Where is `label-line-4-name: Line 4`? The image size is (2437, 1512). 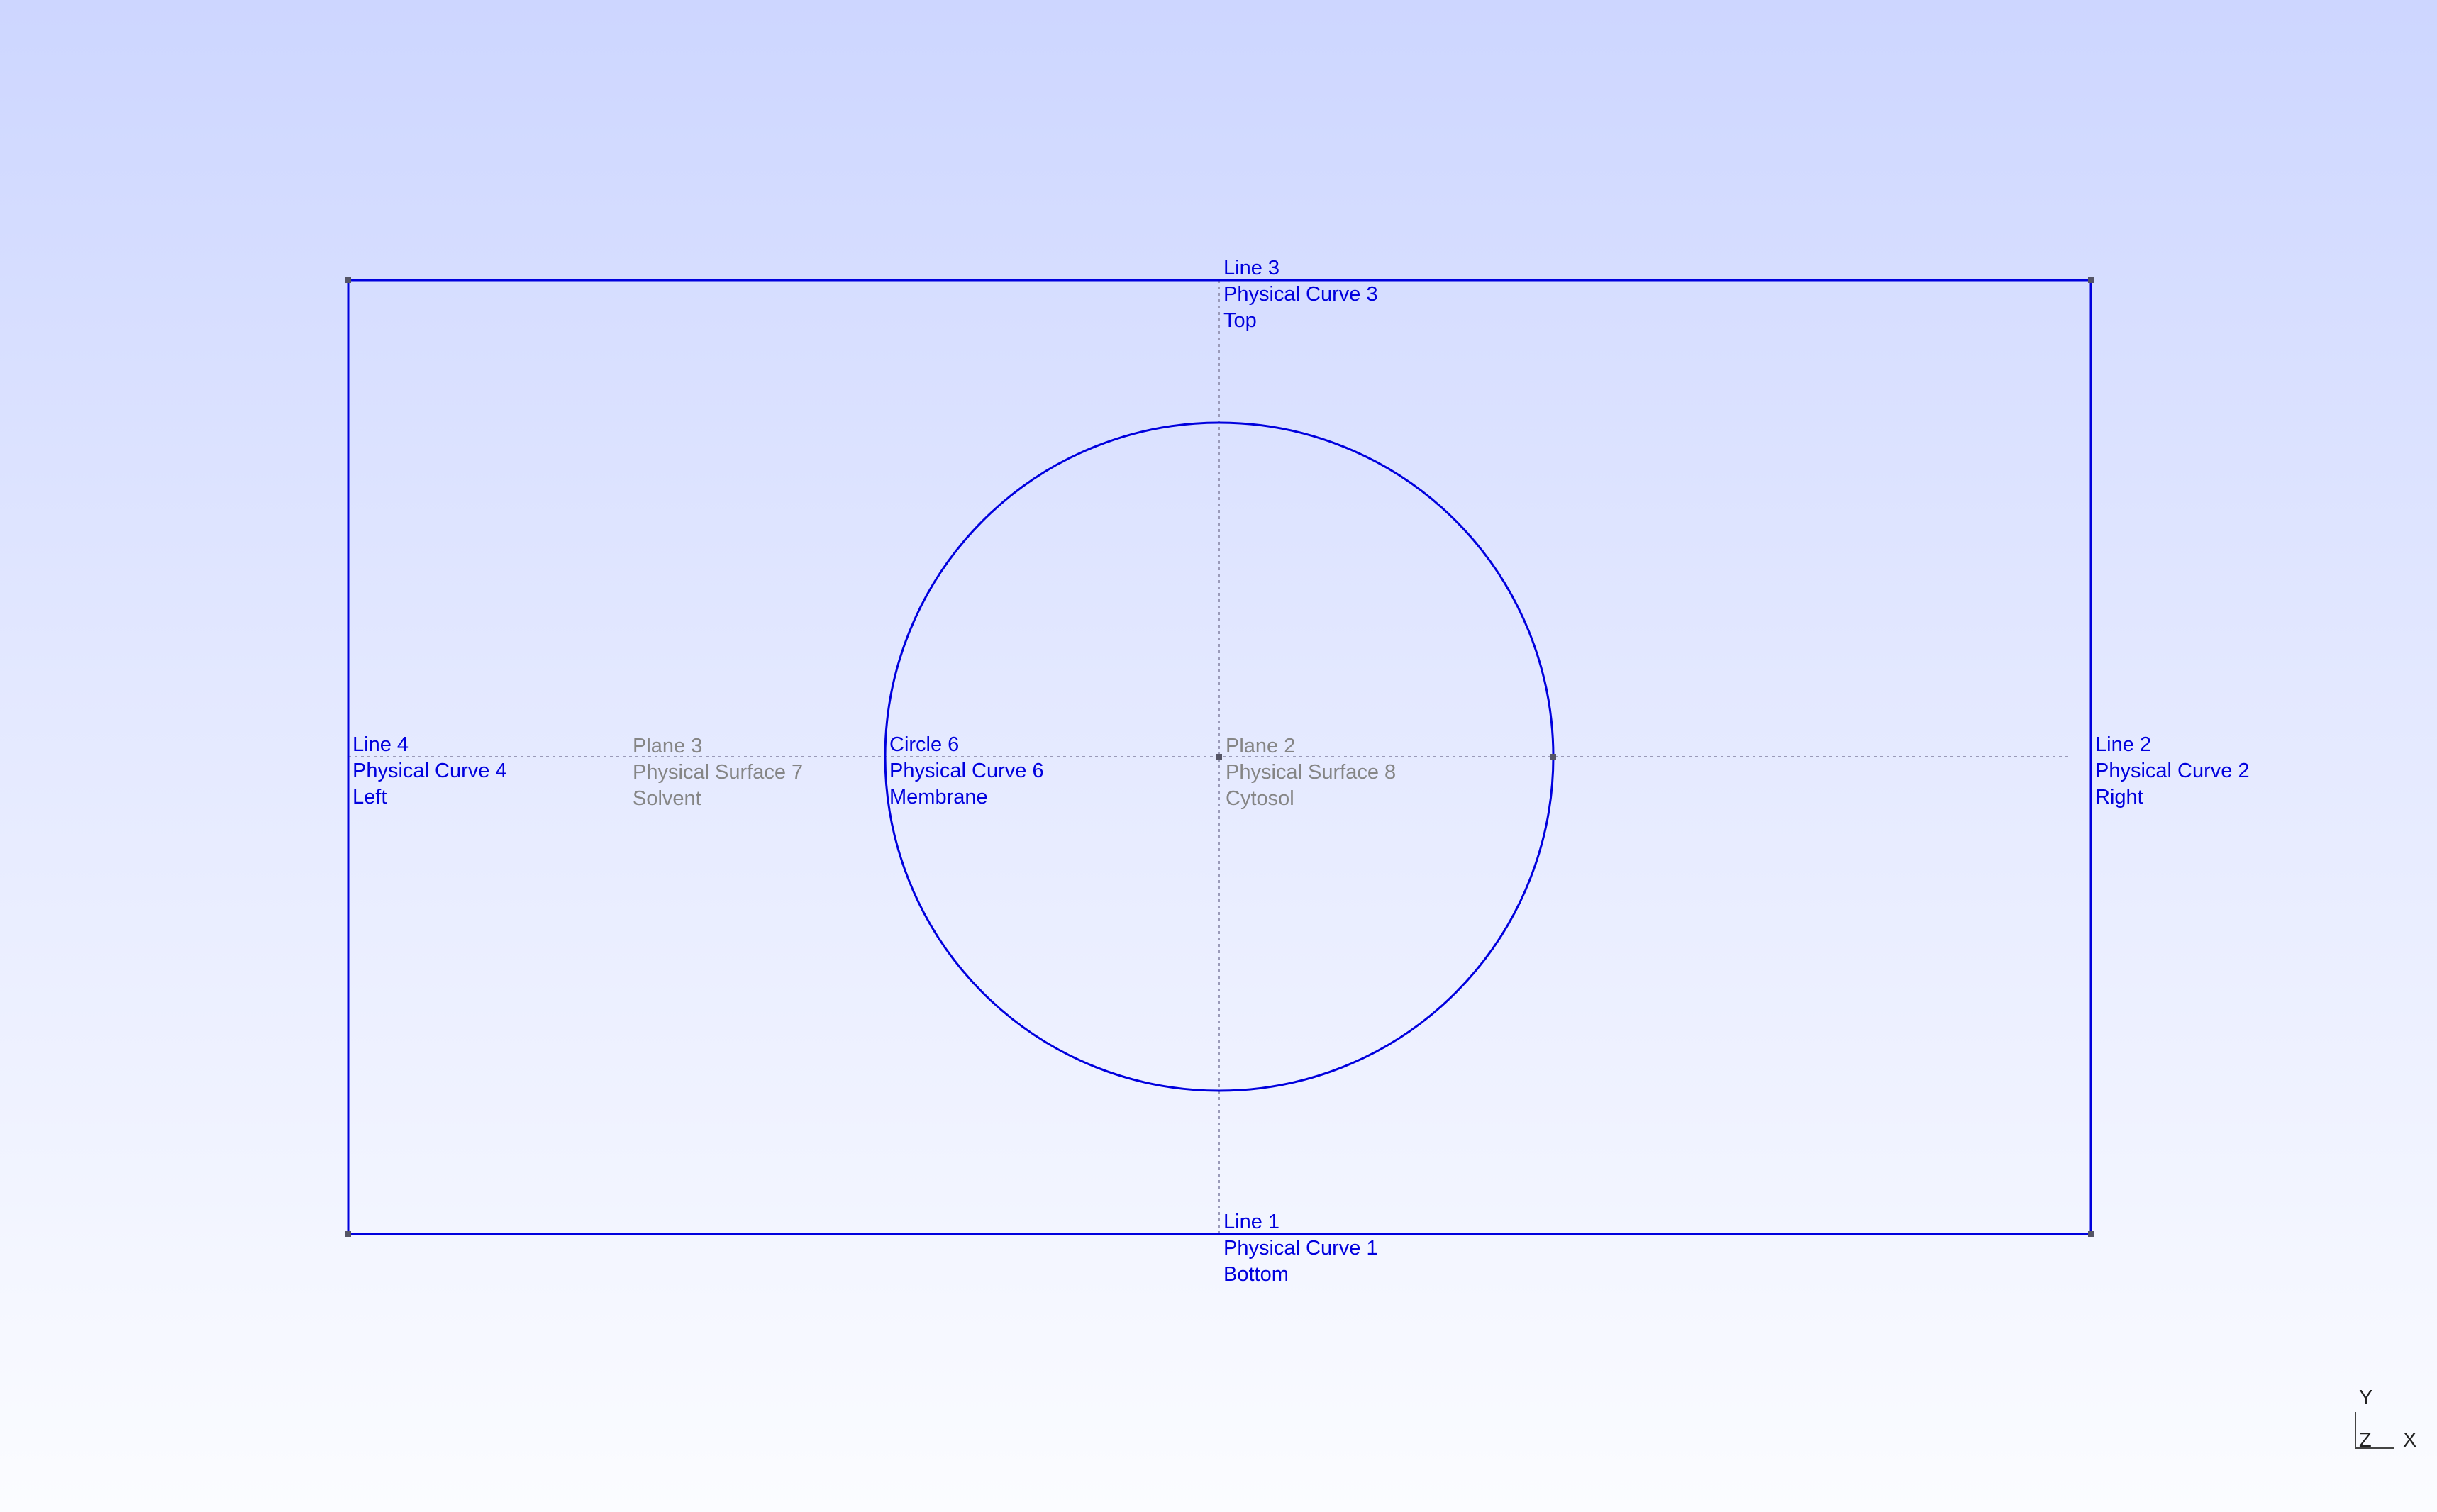
label-line-4-name: Line 4 is located at coordinates (380, 744).